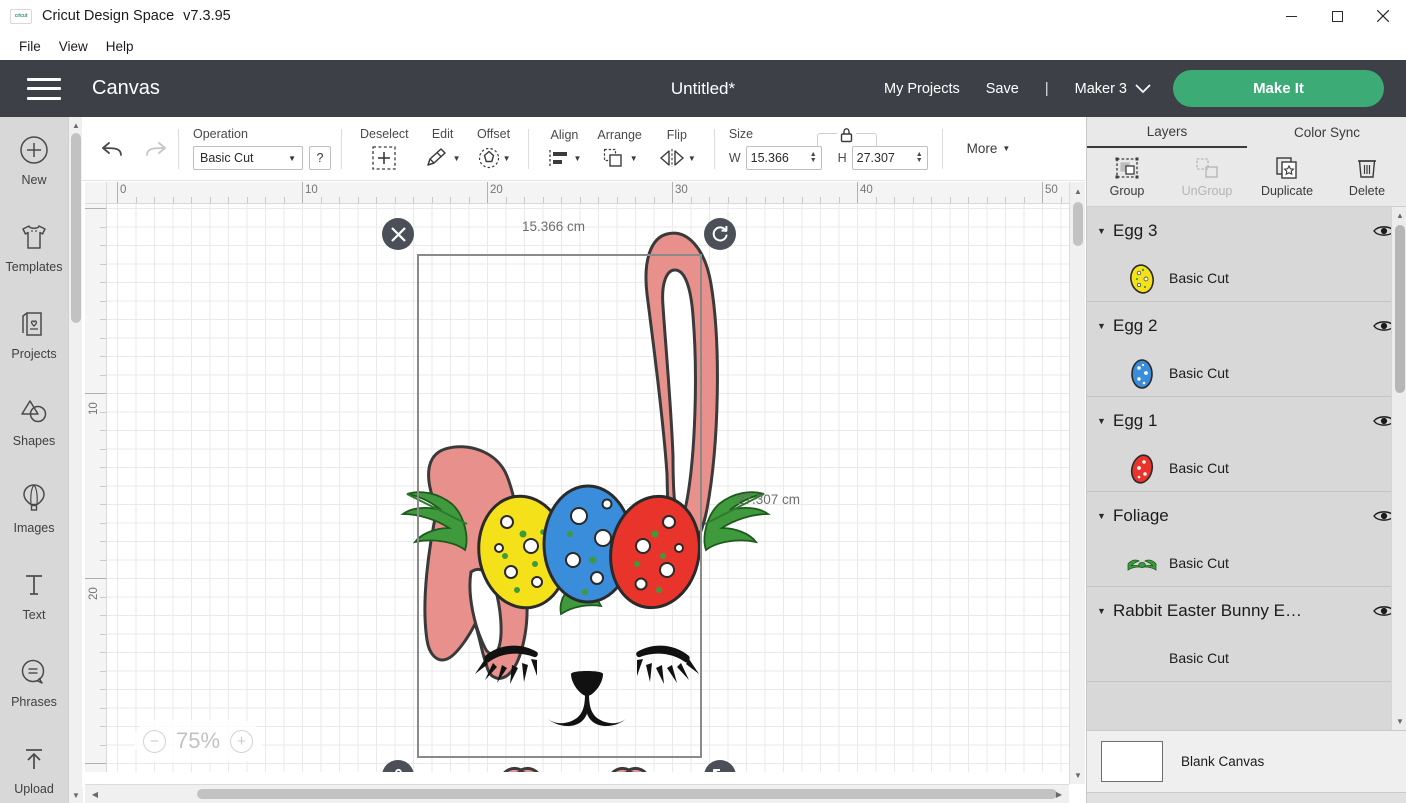 The width and height of the screenshot is (1406, 803). I want to click on canvas-horizontal-scrollbar: ◀ ▶, so click(577, 793).